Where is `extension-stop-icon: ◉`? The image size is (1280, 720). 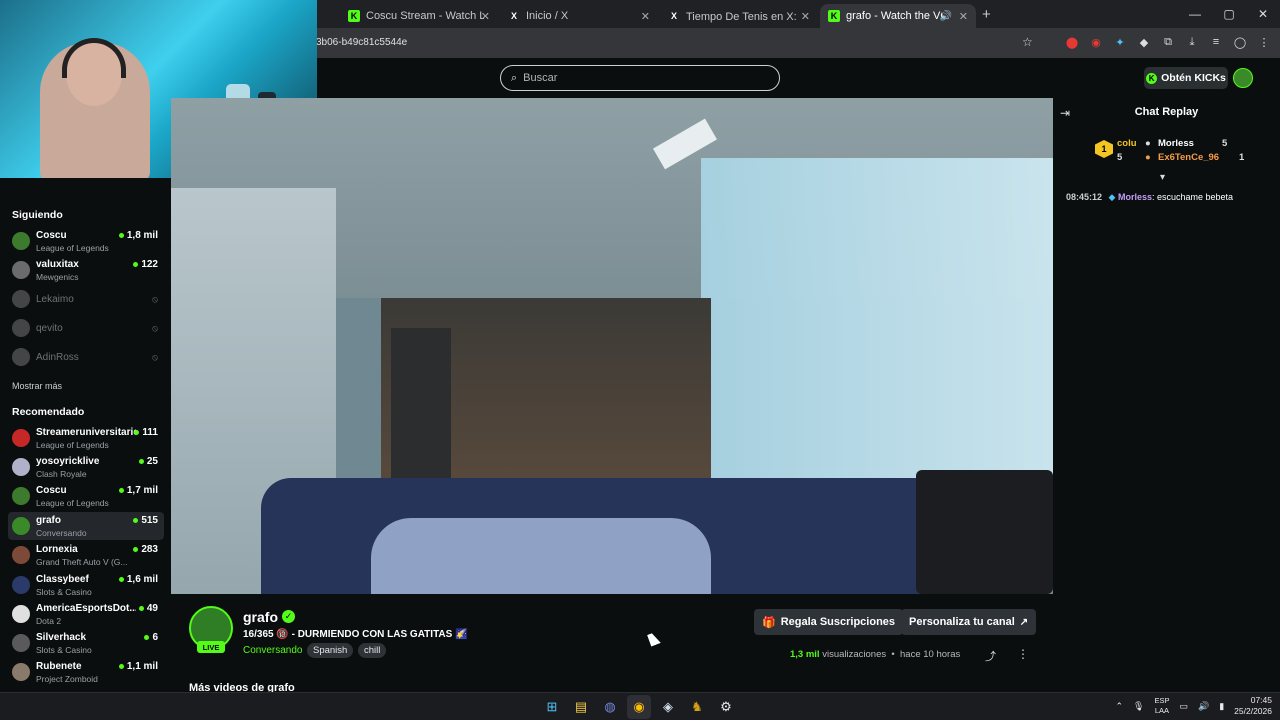
extension-stop-icon: ◉ is located at coordinates (1096, 42).